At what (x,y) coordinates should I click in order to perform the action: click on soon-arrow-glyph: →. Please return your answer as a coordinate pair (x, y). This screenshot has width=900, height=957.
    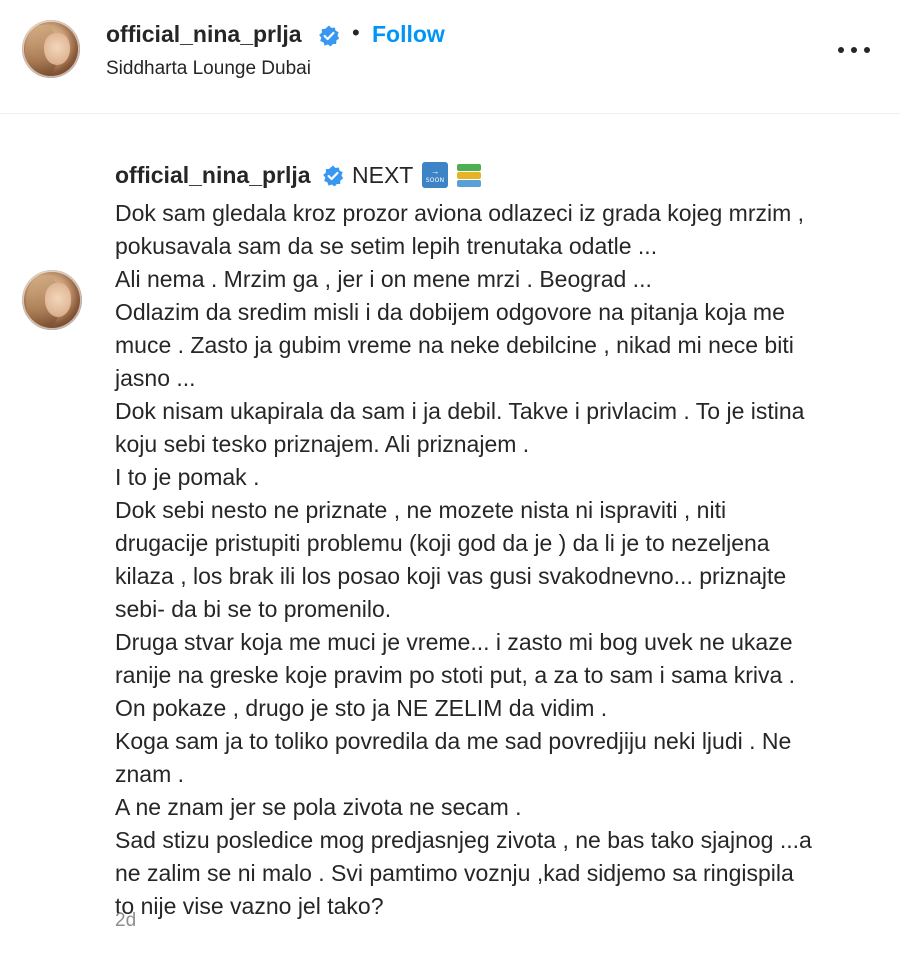
    Looking at the image, I should click on (435, 171).